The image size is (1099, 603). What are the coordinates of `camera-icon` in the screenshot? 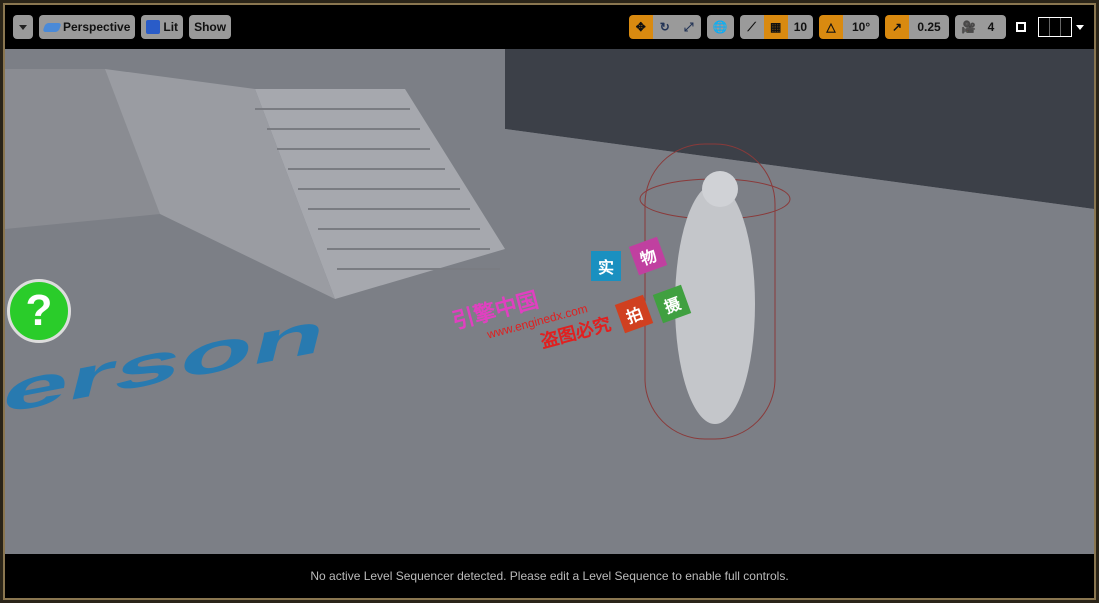 It's located at (52, 27).